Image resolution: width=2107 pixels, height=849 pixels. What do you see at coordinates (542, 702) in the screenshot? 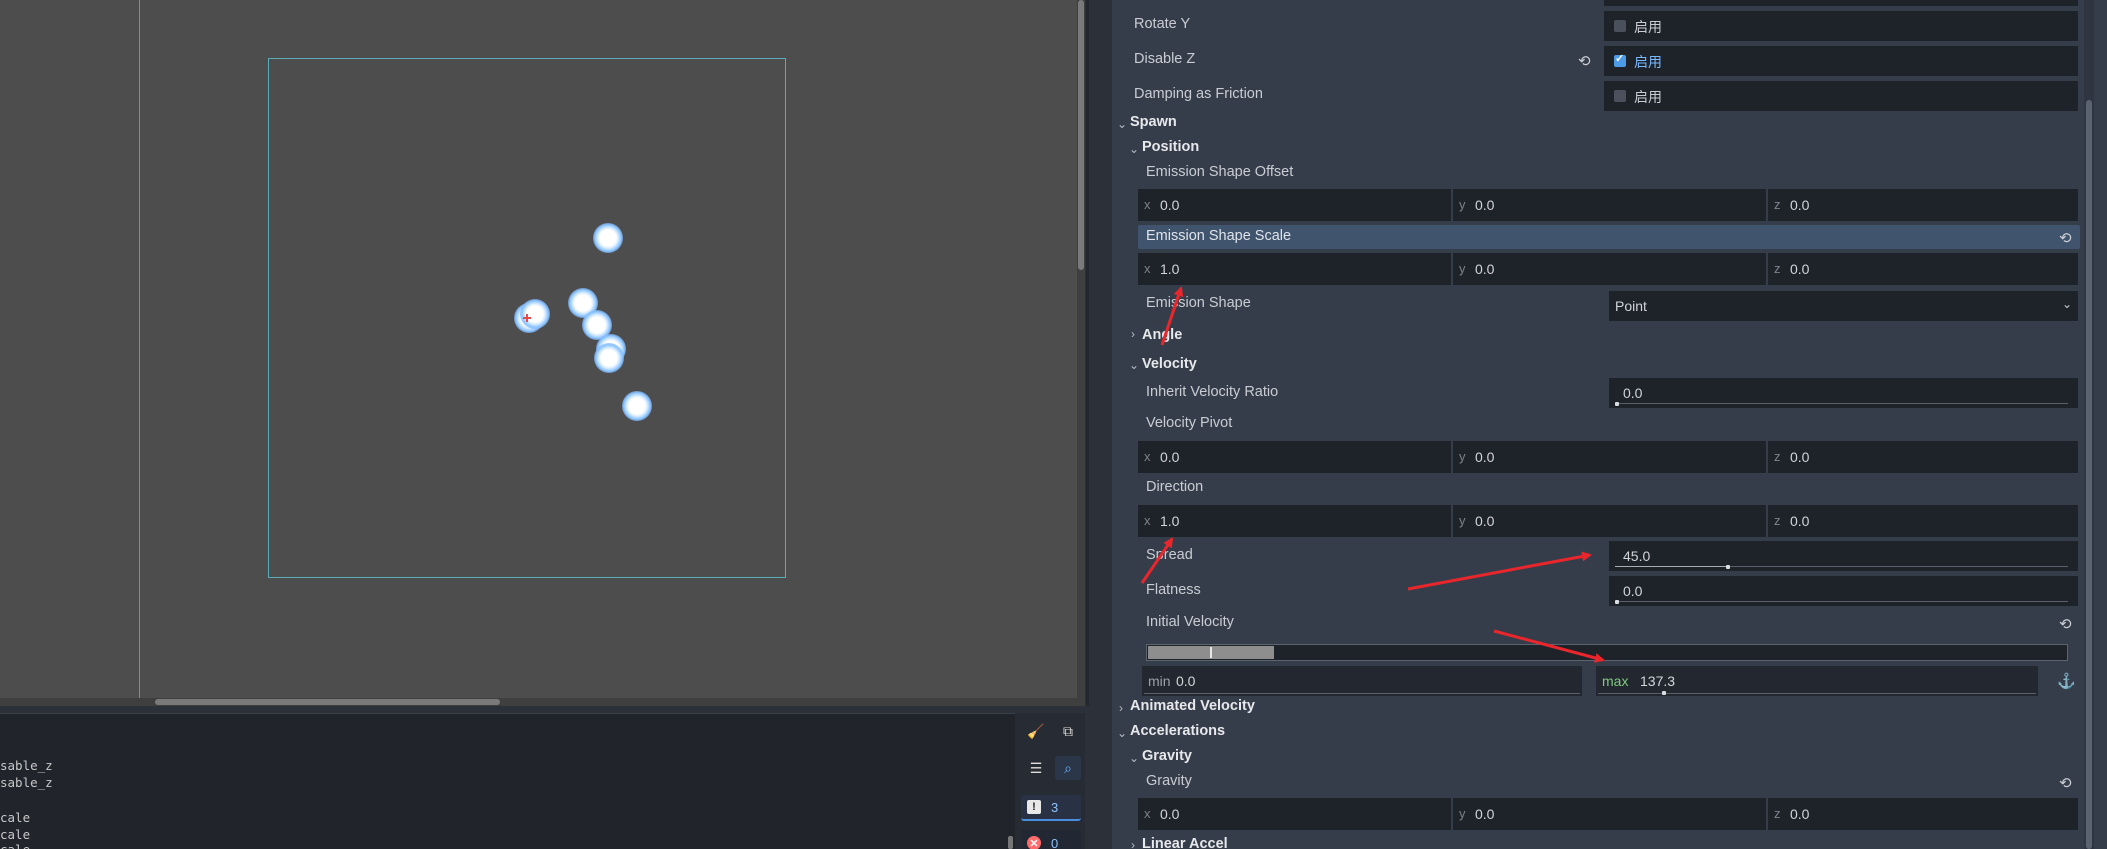
I see `viewport-horizontal-scrollbar` at bounding box center [542, 702].